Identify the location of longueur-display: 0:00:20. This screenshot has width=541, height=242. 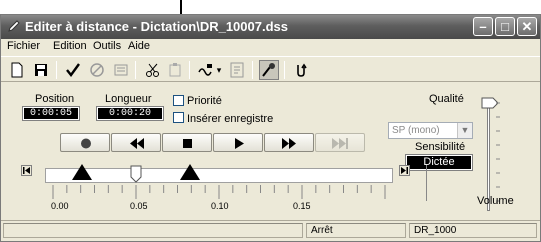
(130, 113).